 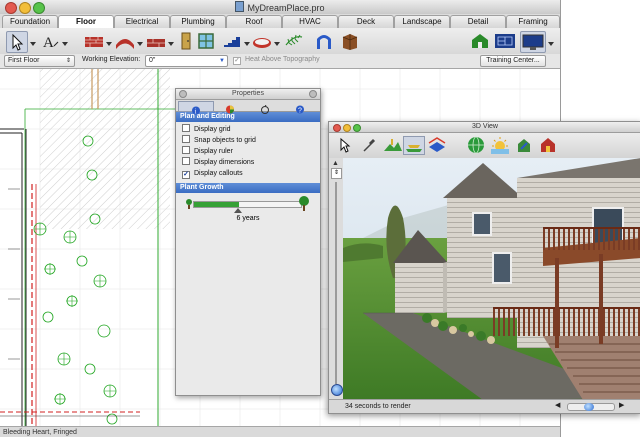 I want to click on palette-close-icon, so click(x=183, y=94).